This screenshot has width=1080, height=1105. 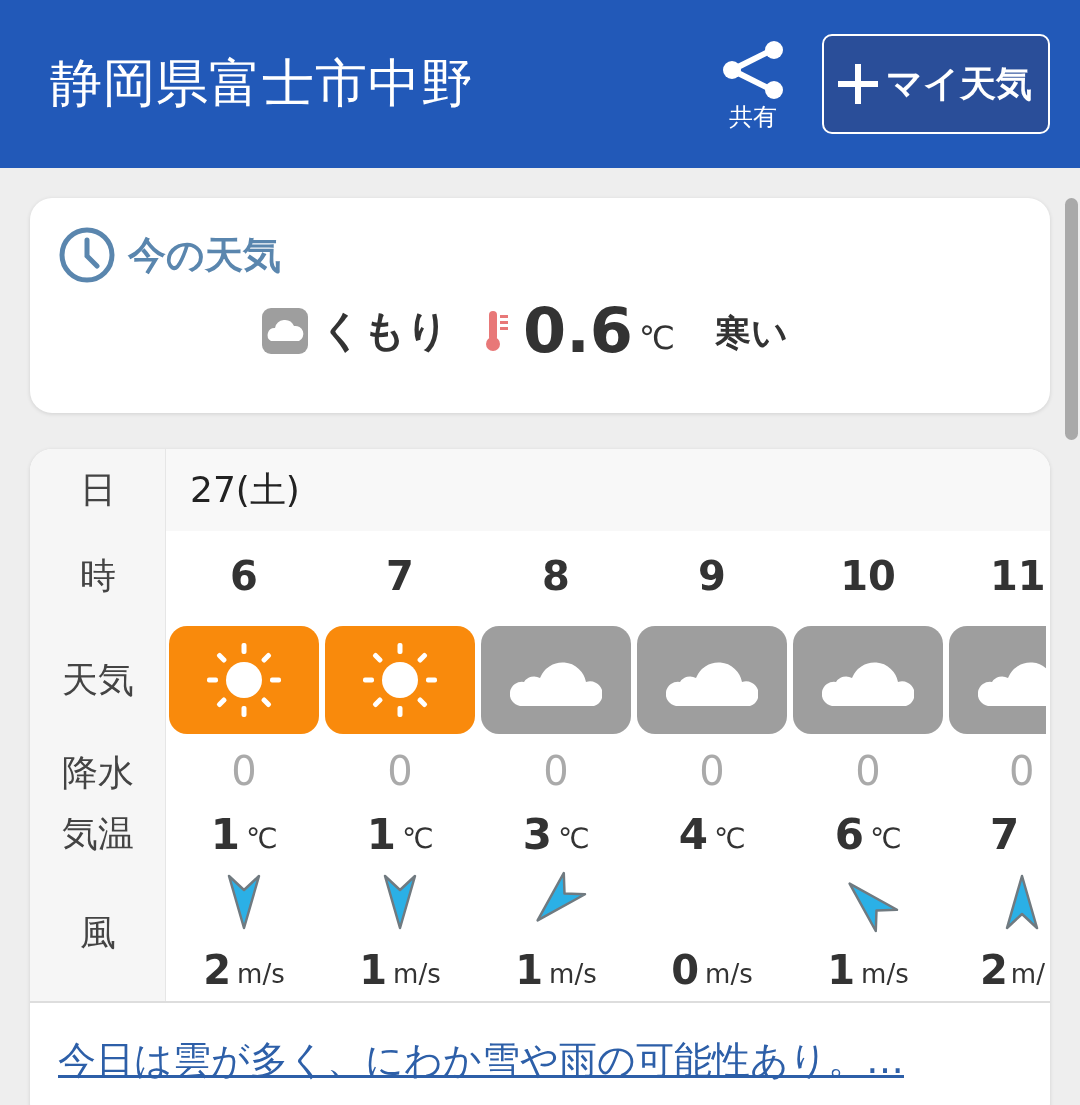 I want to click on temperature-value: 3, so click(x=537, y=834).